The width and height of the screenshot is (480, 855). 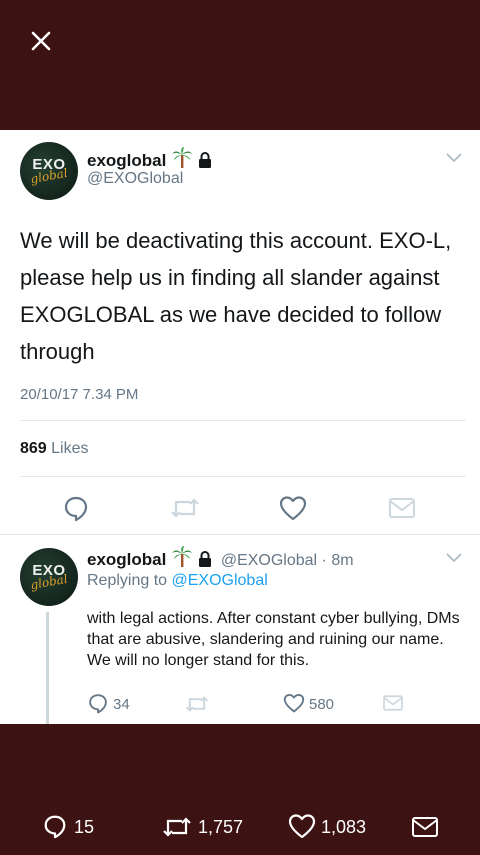 I want to click on like-count: 580, so click(x=322, y=704).